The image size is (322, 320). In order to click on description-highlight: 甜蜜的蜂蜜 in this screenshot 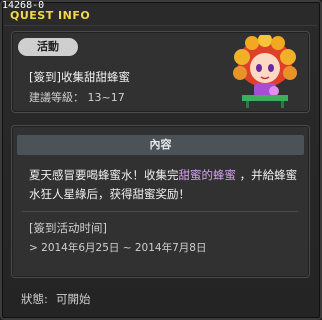, I will do `click(207, 175)`.